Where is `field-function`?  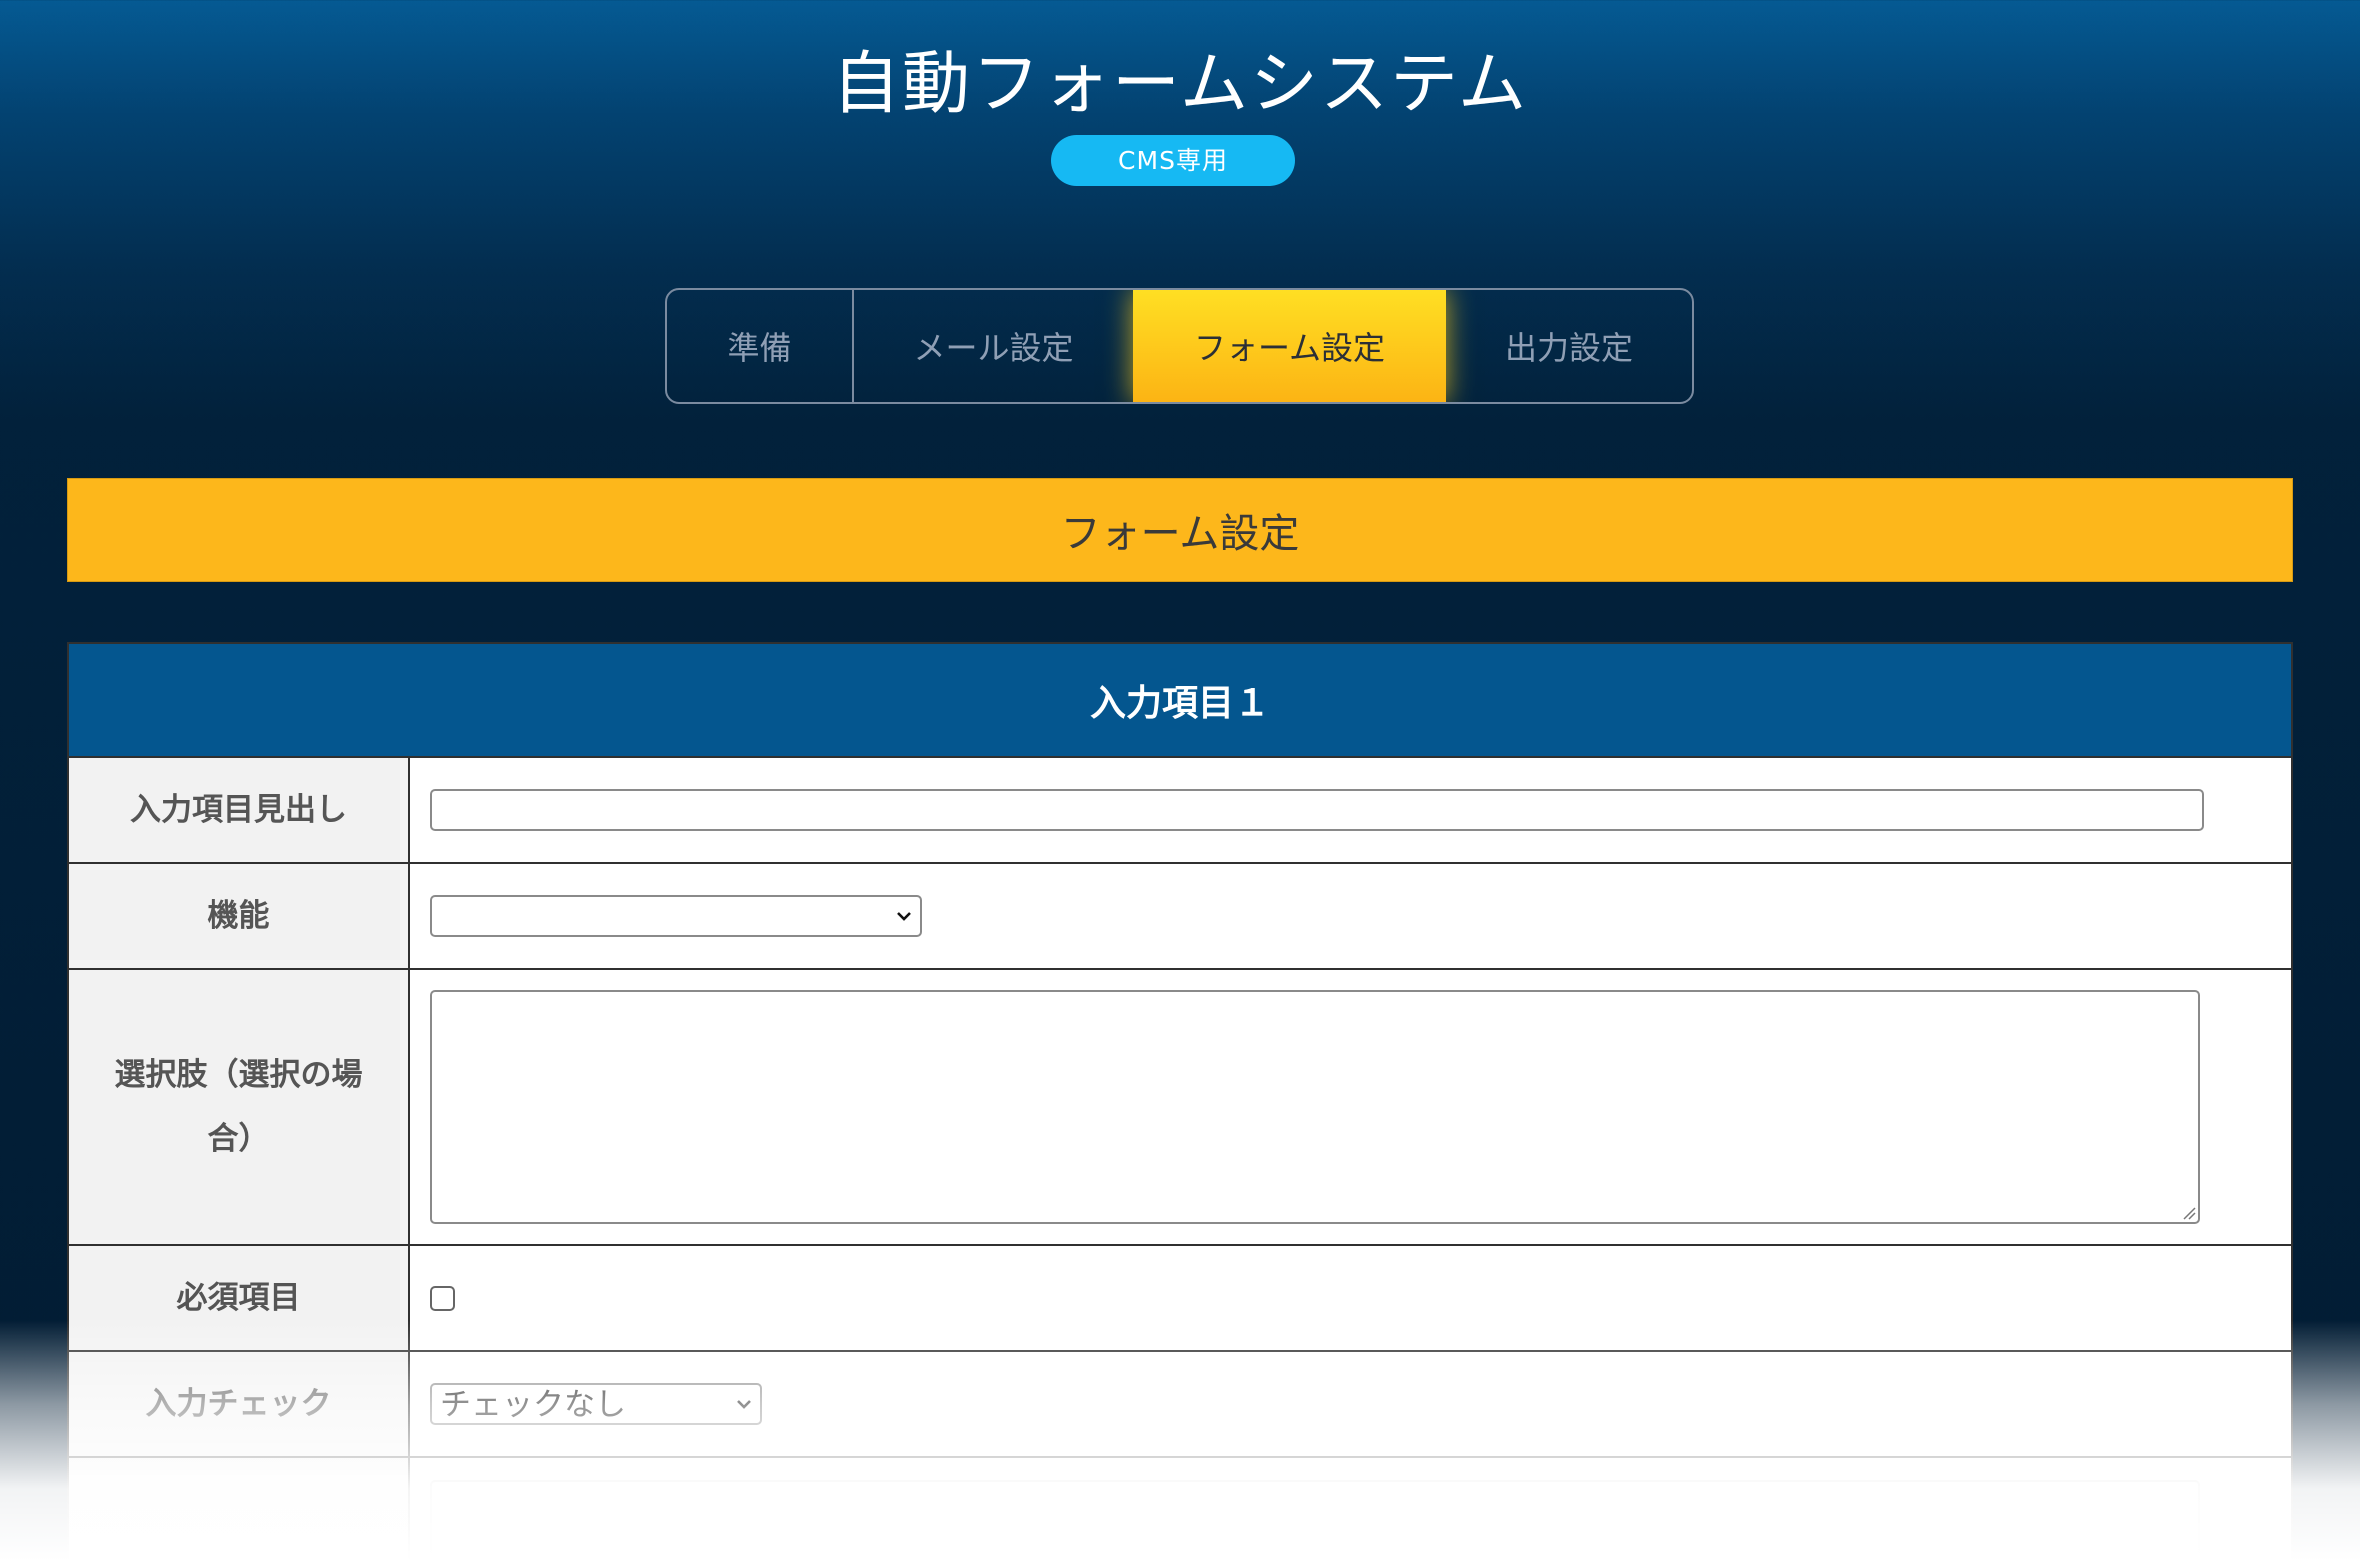
field-function is located at coordinates (1350, 916).